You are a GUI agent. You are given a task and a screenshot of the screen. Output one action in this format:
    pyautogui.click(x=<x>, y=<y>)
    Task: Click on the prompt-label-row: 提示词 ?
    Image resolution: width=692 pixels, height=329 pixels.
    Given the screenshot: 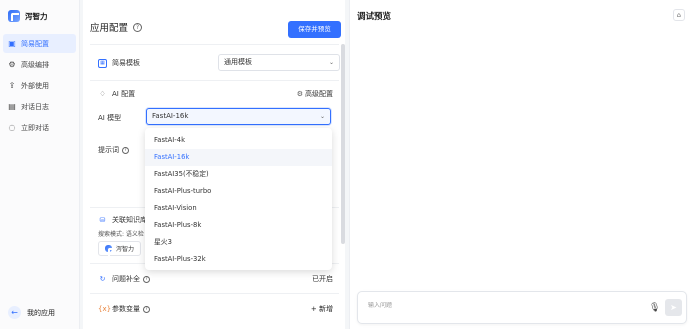 What is the action you would take?
    pyautogui.click(x=113, y=150)
    